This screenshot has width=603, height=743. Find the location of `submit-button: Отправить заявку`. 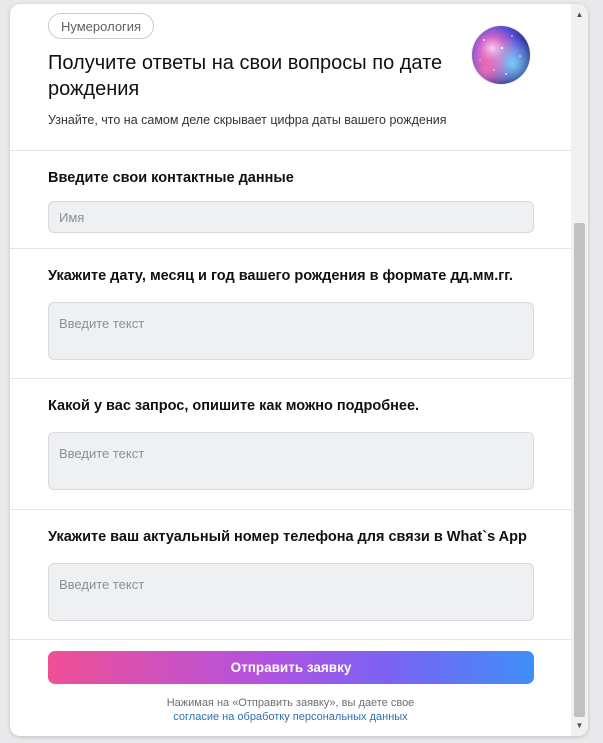

submit-button: Отправить заявку is located at coordinates (291, 667).